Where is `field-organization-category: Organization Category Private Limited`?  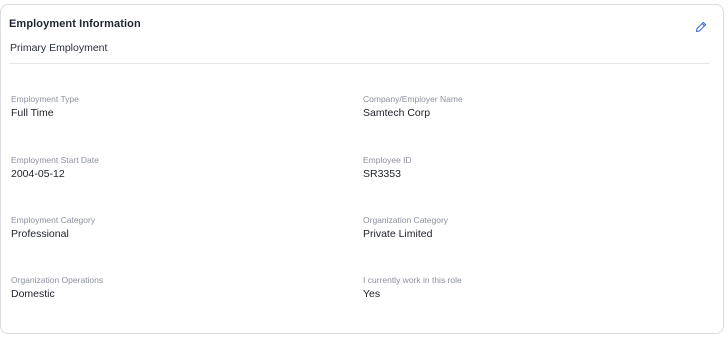
field-organization-category: Organization Category Private Limited is located at coordinates (528, 228).